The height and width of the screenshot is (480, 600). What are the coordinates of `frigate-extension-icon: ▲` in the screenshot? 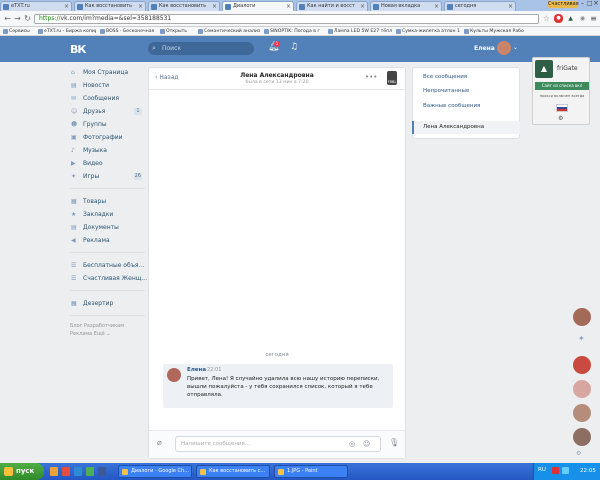 It's located at (570, 18).